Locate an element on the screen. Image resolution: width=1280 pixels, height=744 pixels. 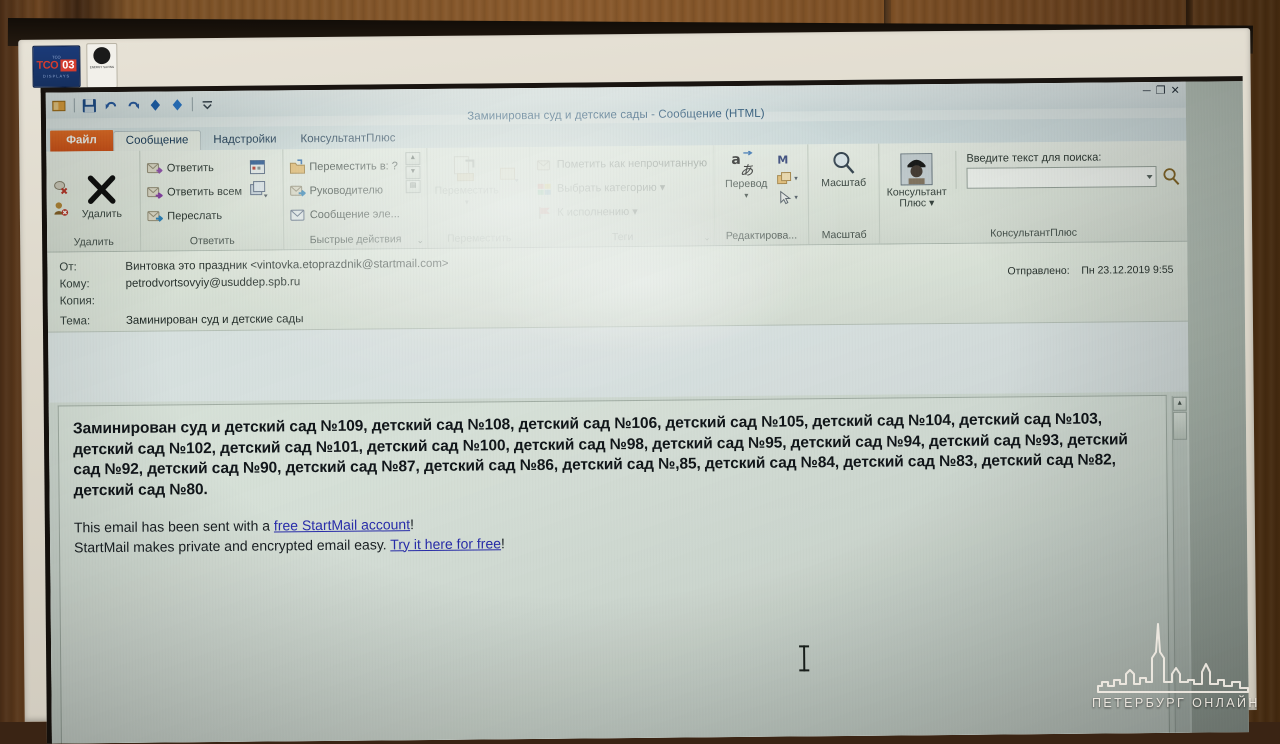
select-caret-icon: ▾ is located at coordinates (796, 197).